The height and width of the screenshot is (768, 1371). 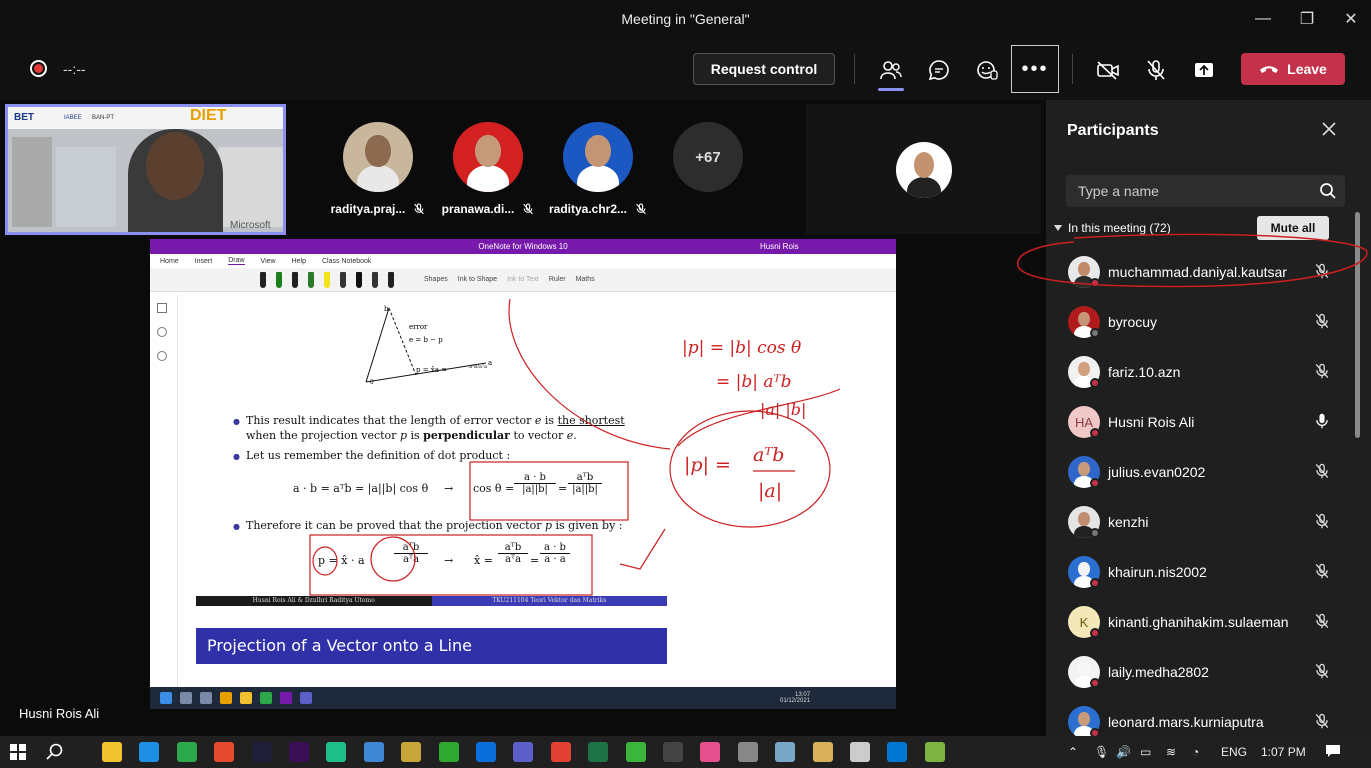 What do you see at coordinates (226, 698) in the screenshot?
I see `app-icon` at bounding box center [226, 698].